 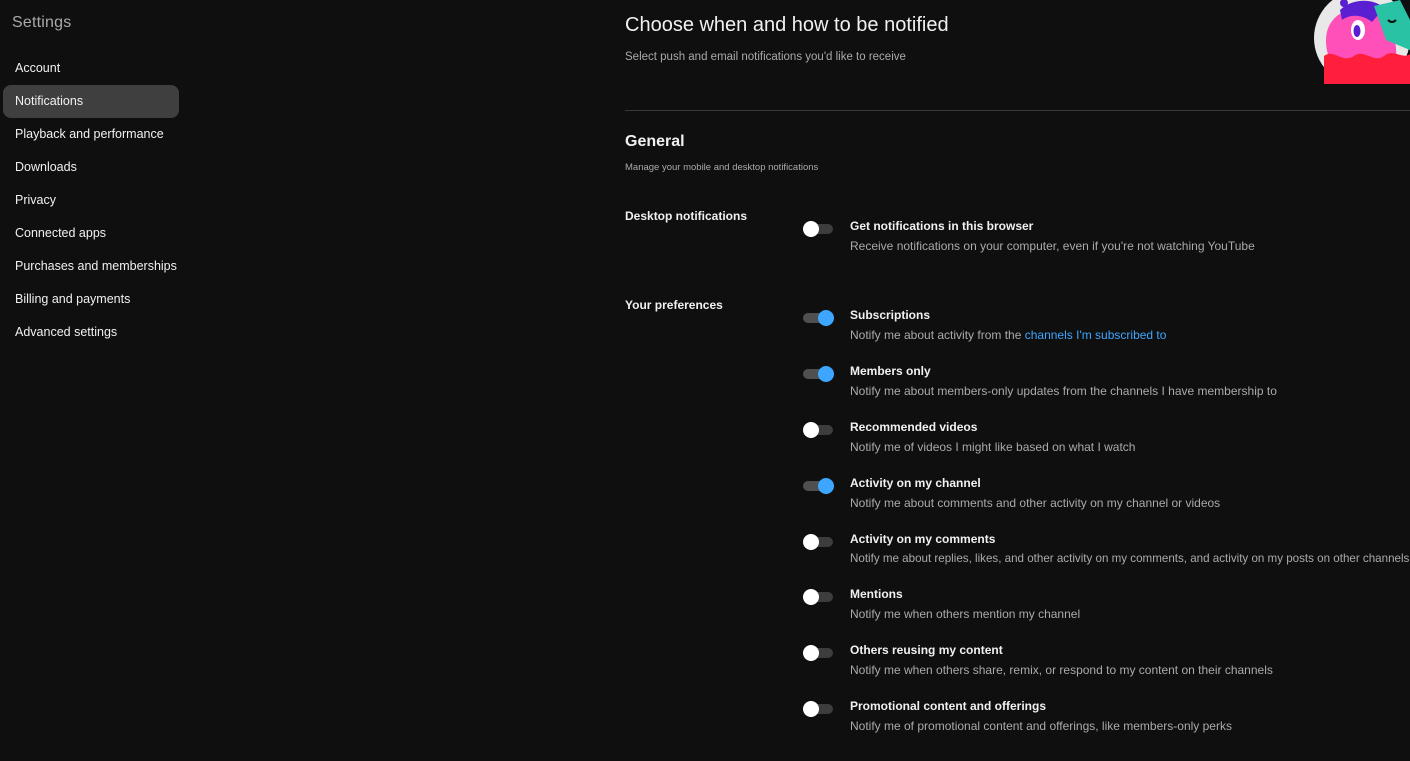 I want to click on activity-comments-toggle, so click(x=819, y=542).